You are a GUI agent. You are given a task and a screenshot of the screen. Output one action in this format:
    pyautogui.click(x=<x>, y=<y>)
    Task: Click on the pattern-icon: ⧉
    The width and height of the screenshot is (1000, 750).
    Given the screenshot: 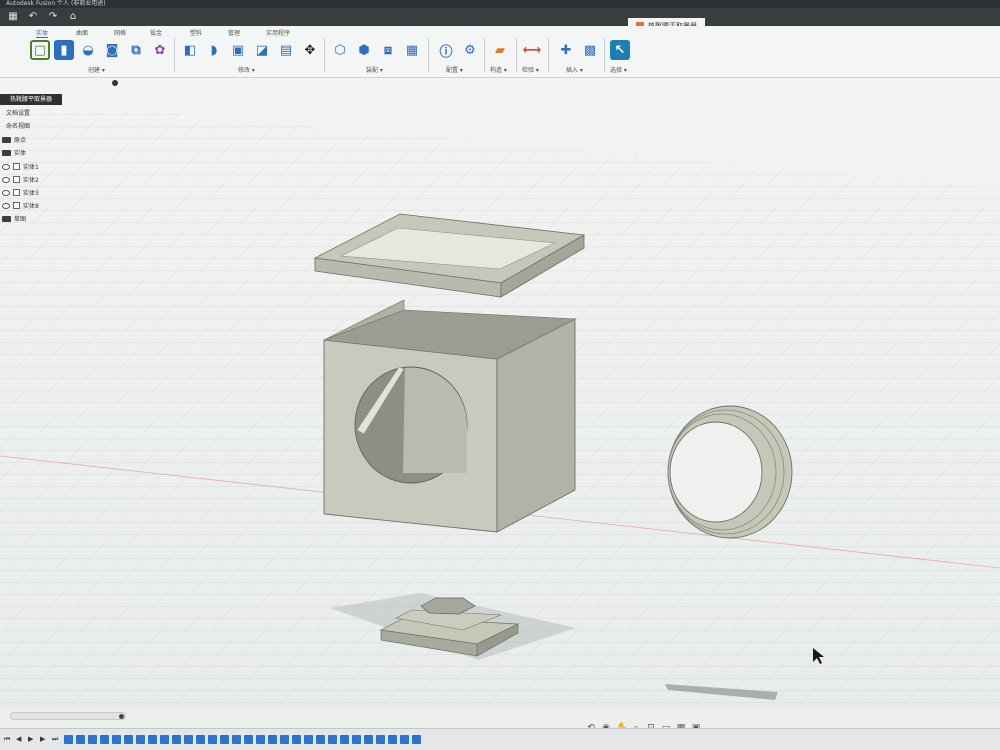 What is the action you would take?
    pyautogui.click(x=136, y=50)
    